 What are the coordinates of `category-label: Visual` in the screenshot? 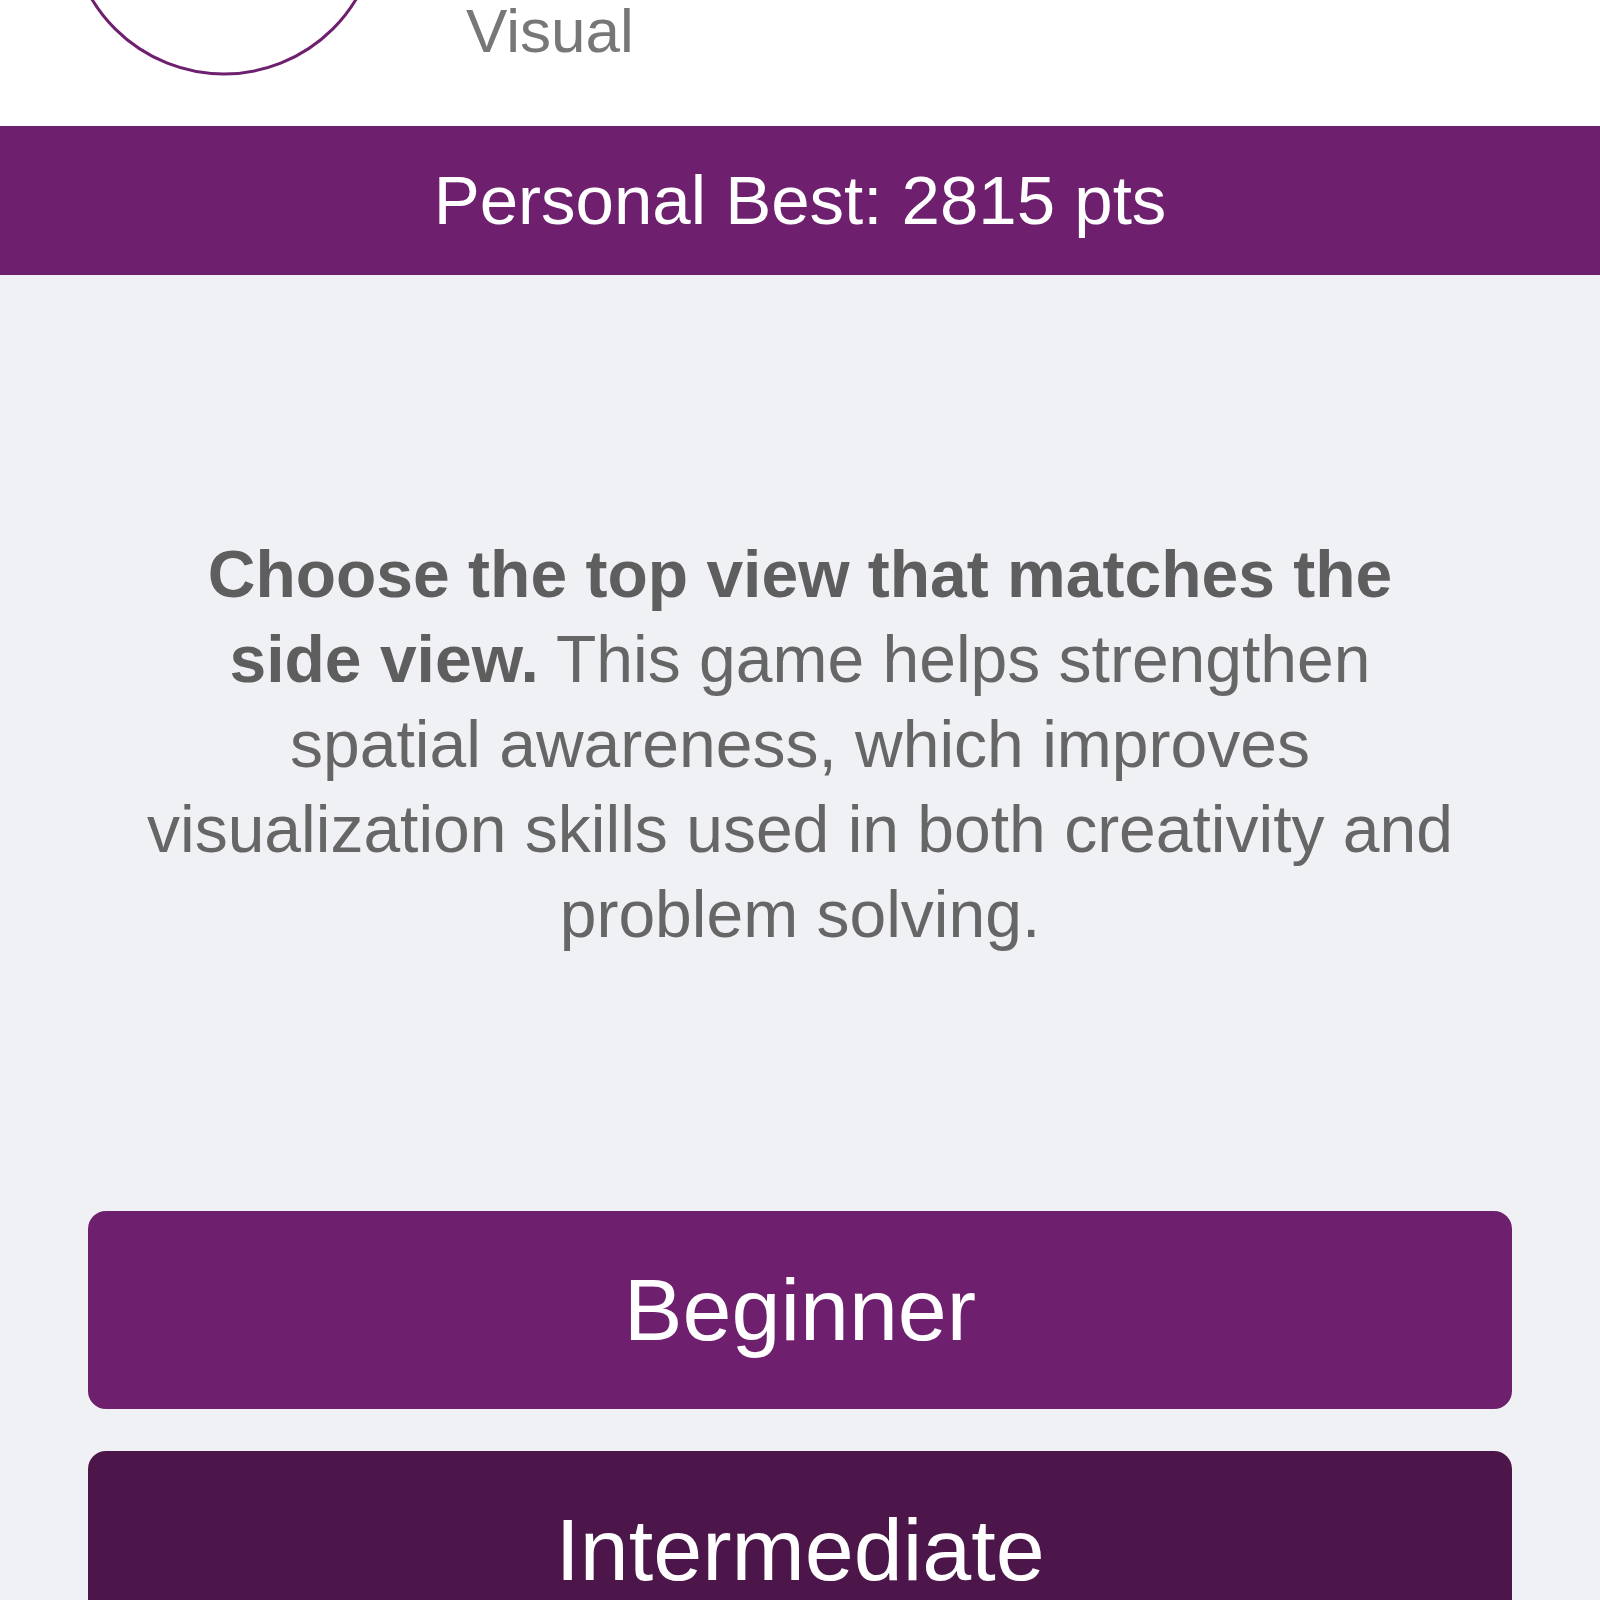 It's located at (550, 31).